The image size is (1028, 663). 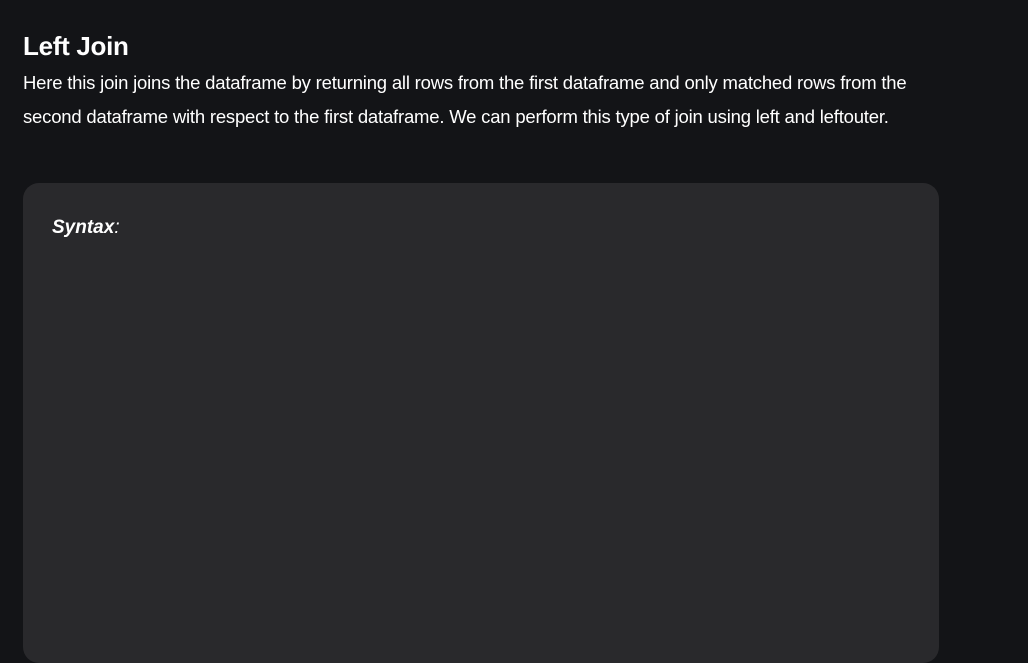 I want to click on syntax-label: Syntax, so click(x=83, y=227).